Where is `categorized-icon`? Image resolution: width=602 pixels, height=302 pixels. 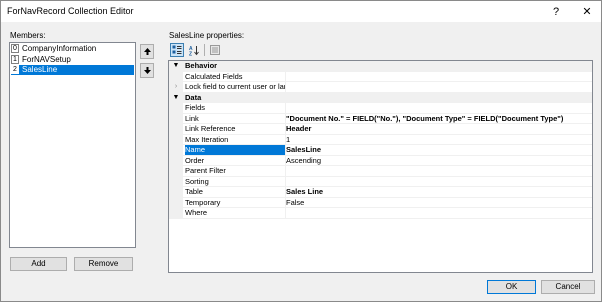 categorized-icon is located at coordinates (177, 49).